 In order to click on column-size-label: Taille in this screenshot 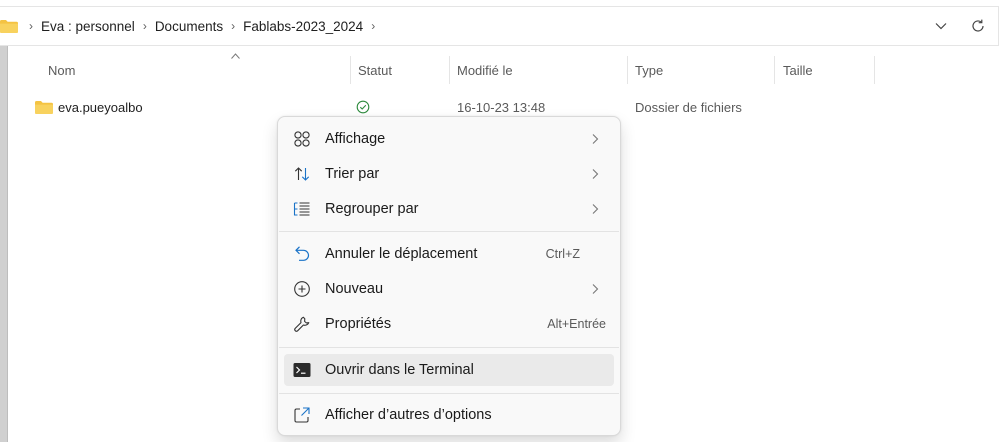, I will do `click(798, 70)`.